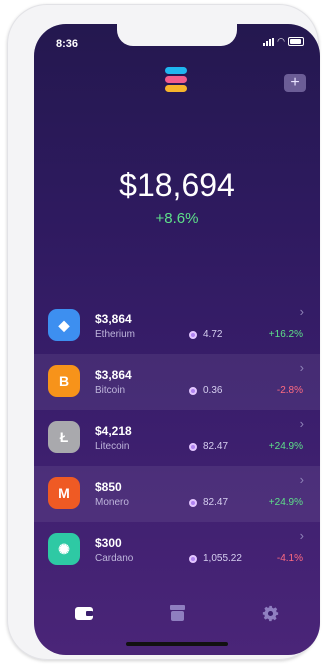 Image resolution: width=327 pixels, height=664 pixels. I want to click on bitcoin-icon: B, so click(64, 381).